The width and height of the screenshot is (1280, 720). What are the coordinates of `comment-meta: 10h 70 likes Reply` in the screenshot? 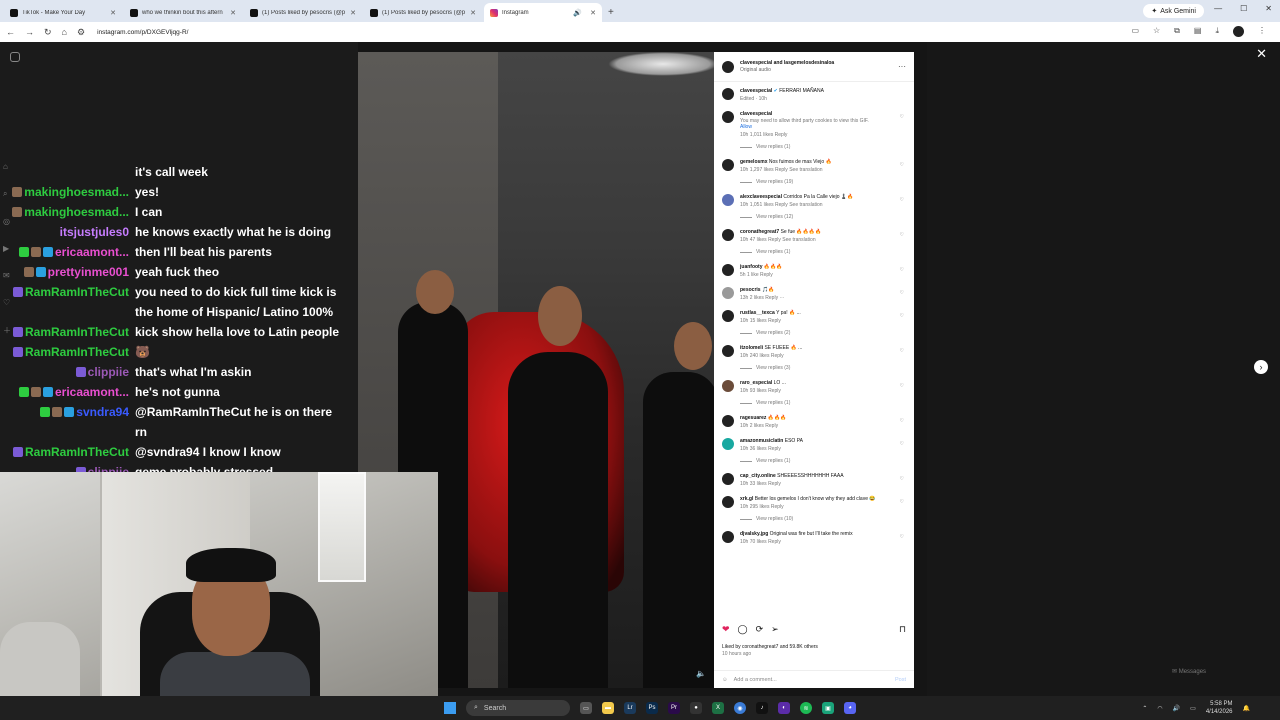 It's located at (823, 542).